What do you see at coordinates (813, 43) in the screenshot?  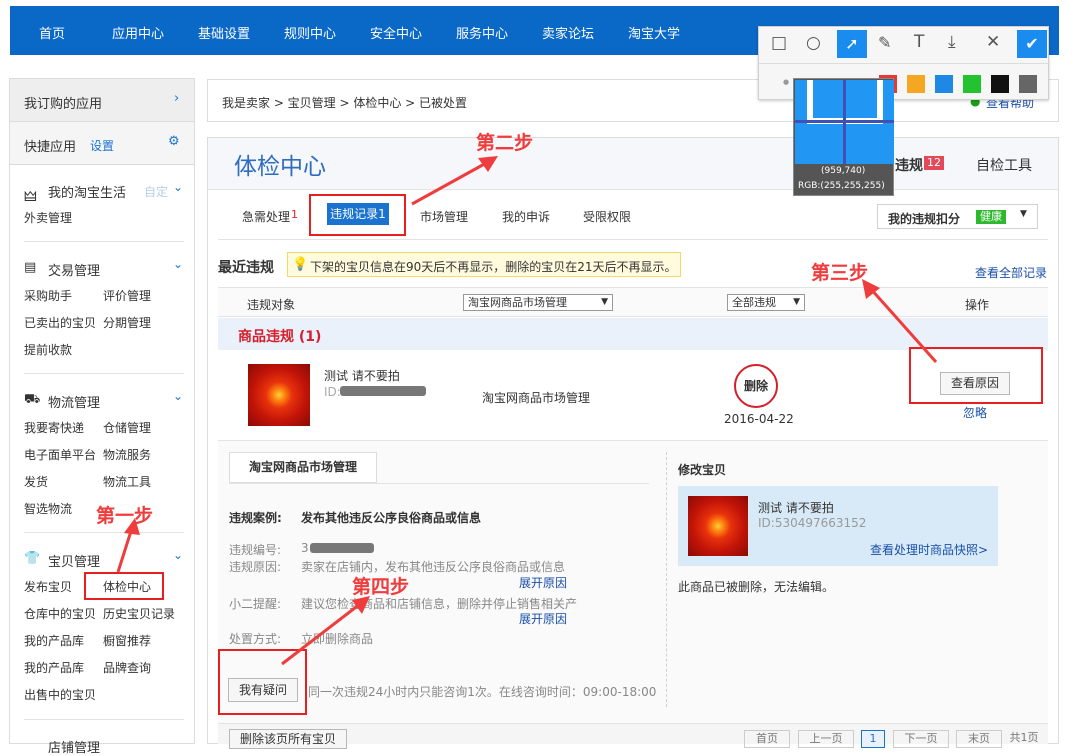 I see `circle-icon: ○` at bounding box center [813, 43].